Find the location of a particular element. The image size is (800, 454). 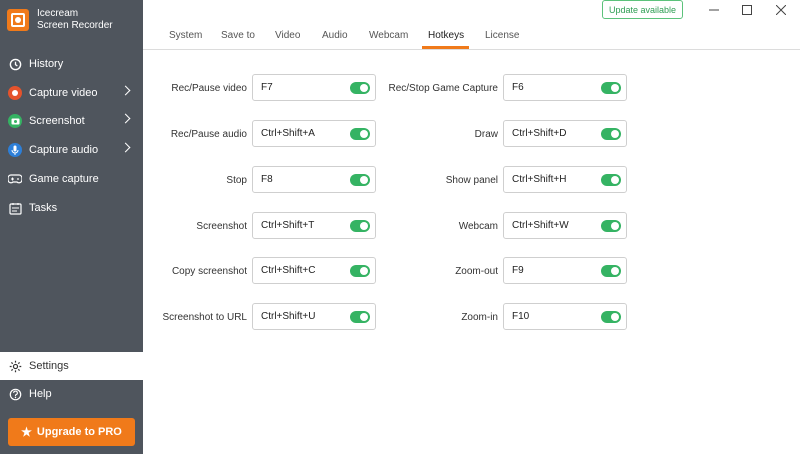

upgrade-label: Upgrade to PRO is located at coordinates (79, 432).